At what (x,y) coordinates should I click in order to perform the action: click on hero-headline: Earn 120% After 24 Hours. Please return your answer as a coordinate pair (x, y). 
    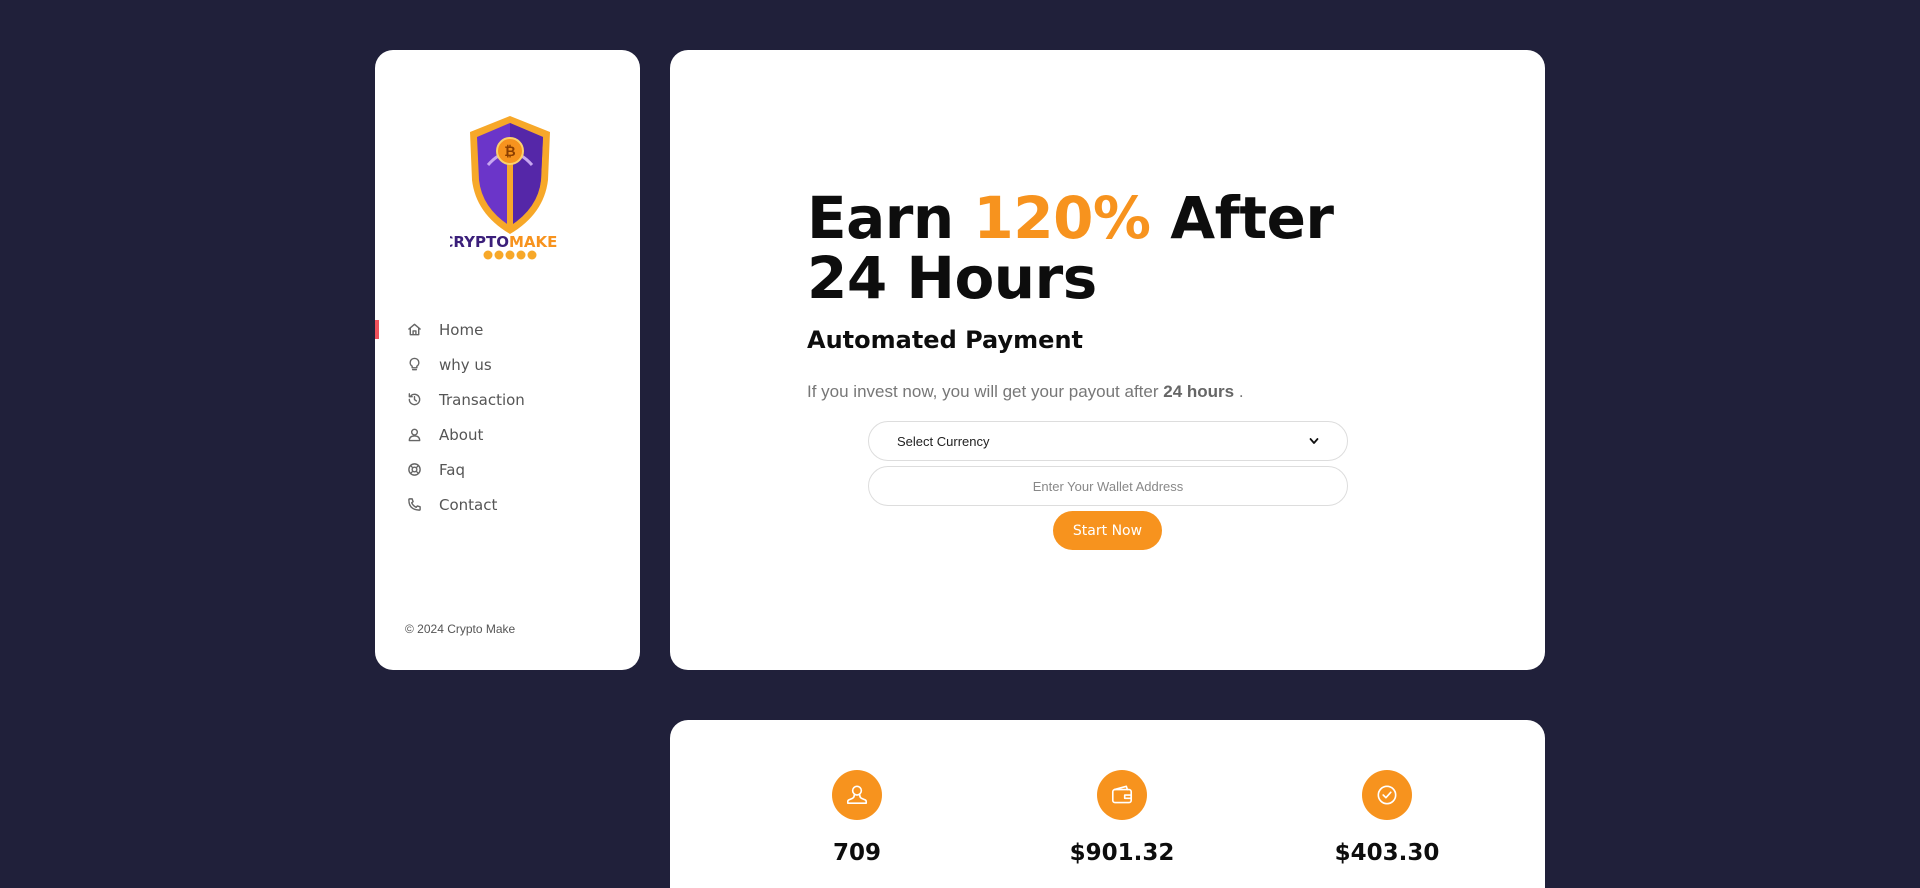
    Looking at the image, I should click on (1117, 248).